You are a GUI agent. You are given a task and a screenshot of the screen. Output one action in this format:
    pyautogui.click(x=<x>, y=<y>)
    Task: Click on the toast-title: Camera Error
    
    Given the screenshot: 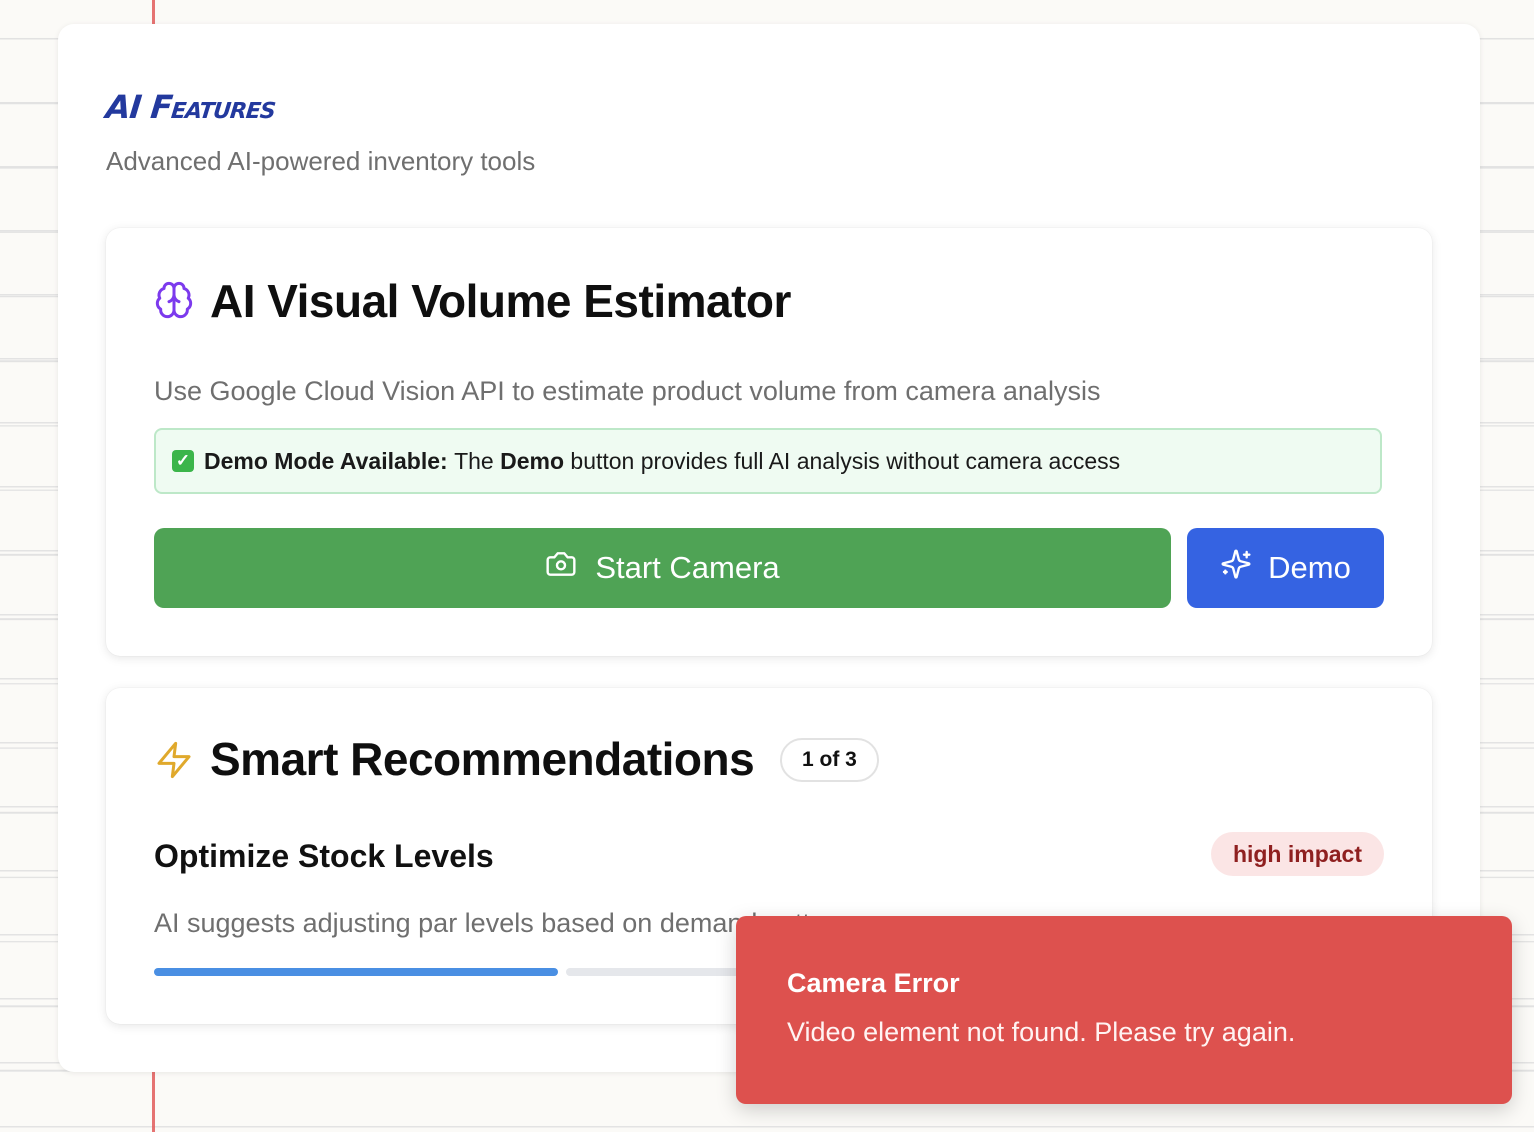 What is the action you would take?
    pyautogui.click(x=873, y=983)
    